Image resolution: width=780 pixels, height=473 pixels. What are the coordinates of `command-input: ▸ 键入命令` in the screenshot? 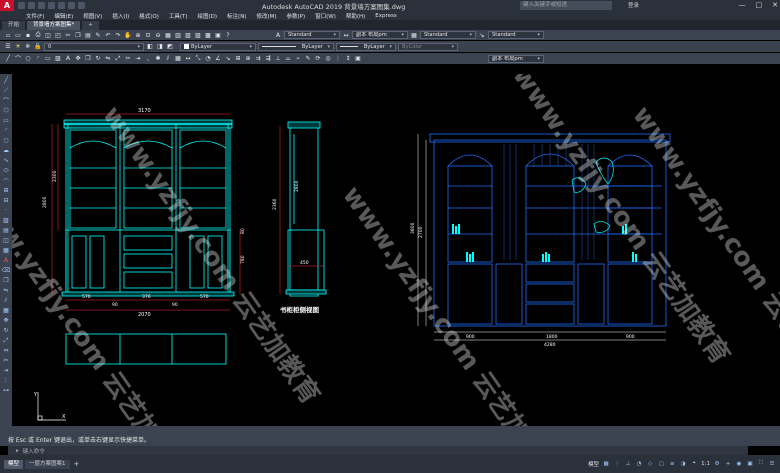 It's located at (378, 450).